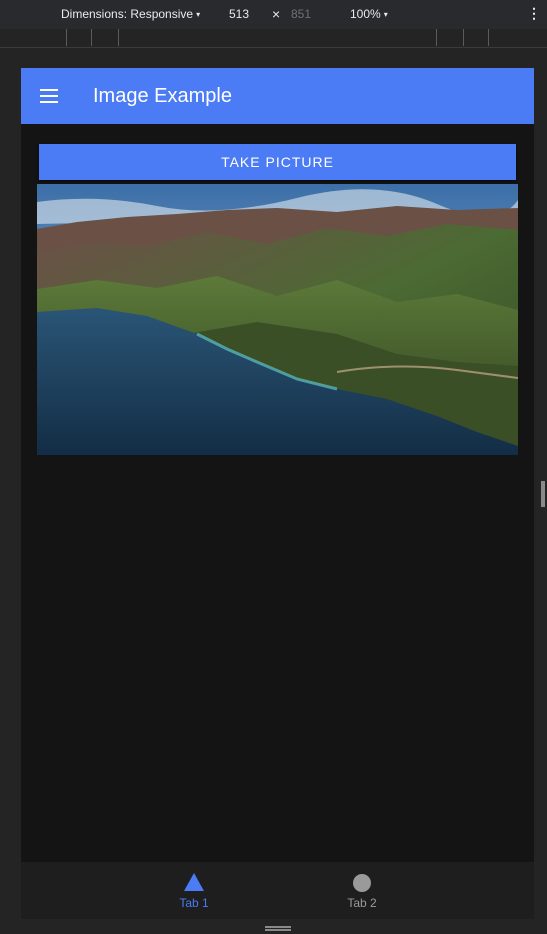 This screenshot has width=547, height=934. I want to click on media-query-ruler, so click(273, 38).